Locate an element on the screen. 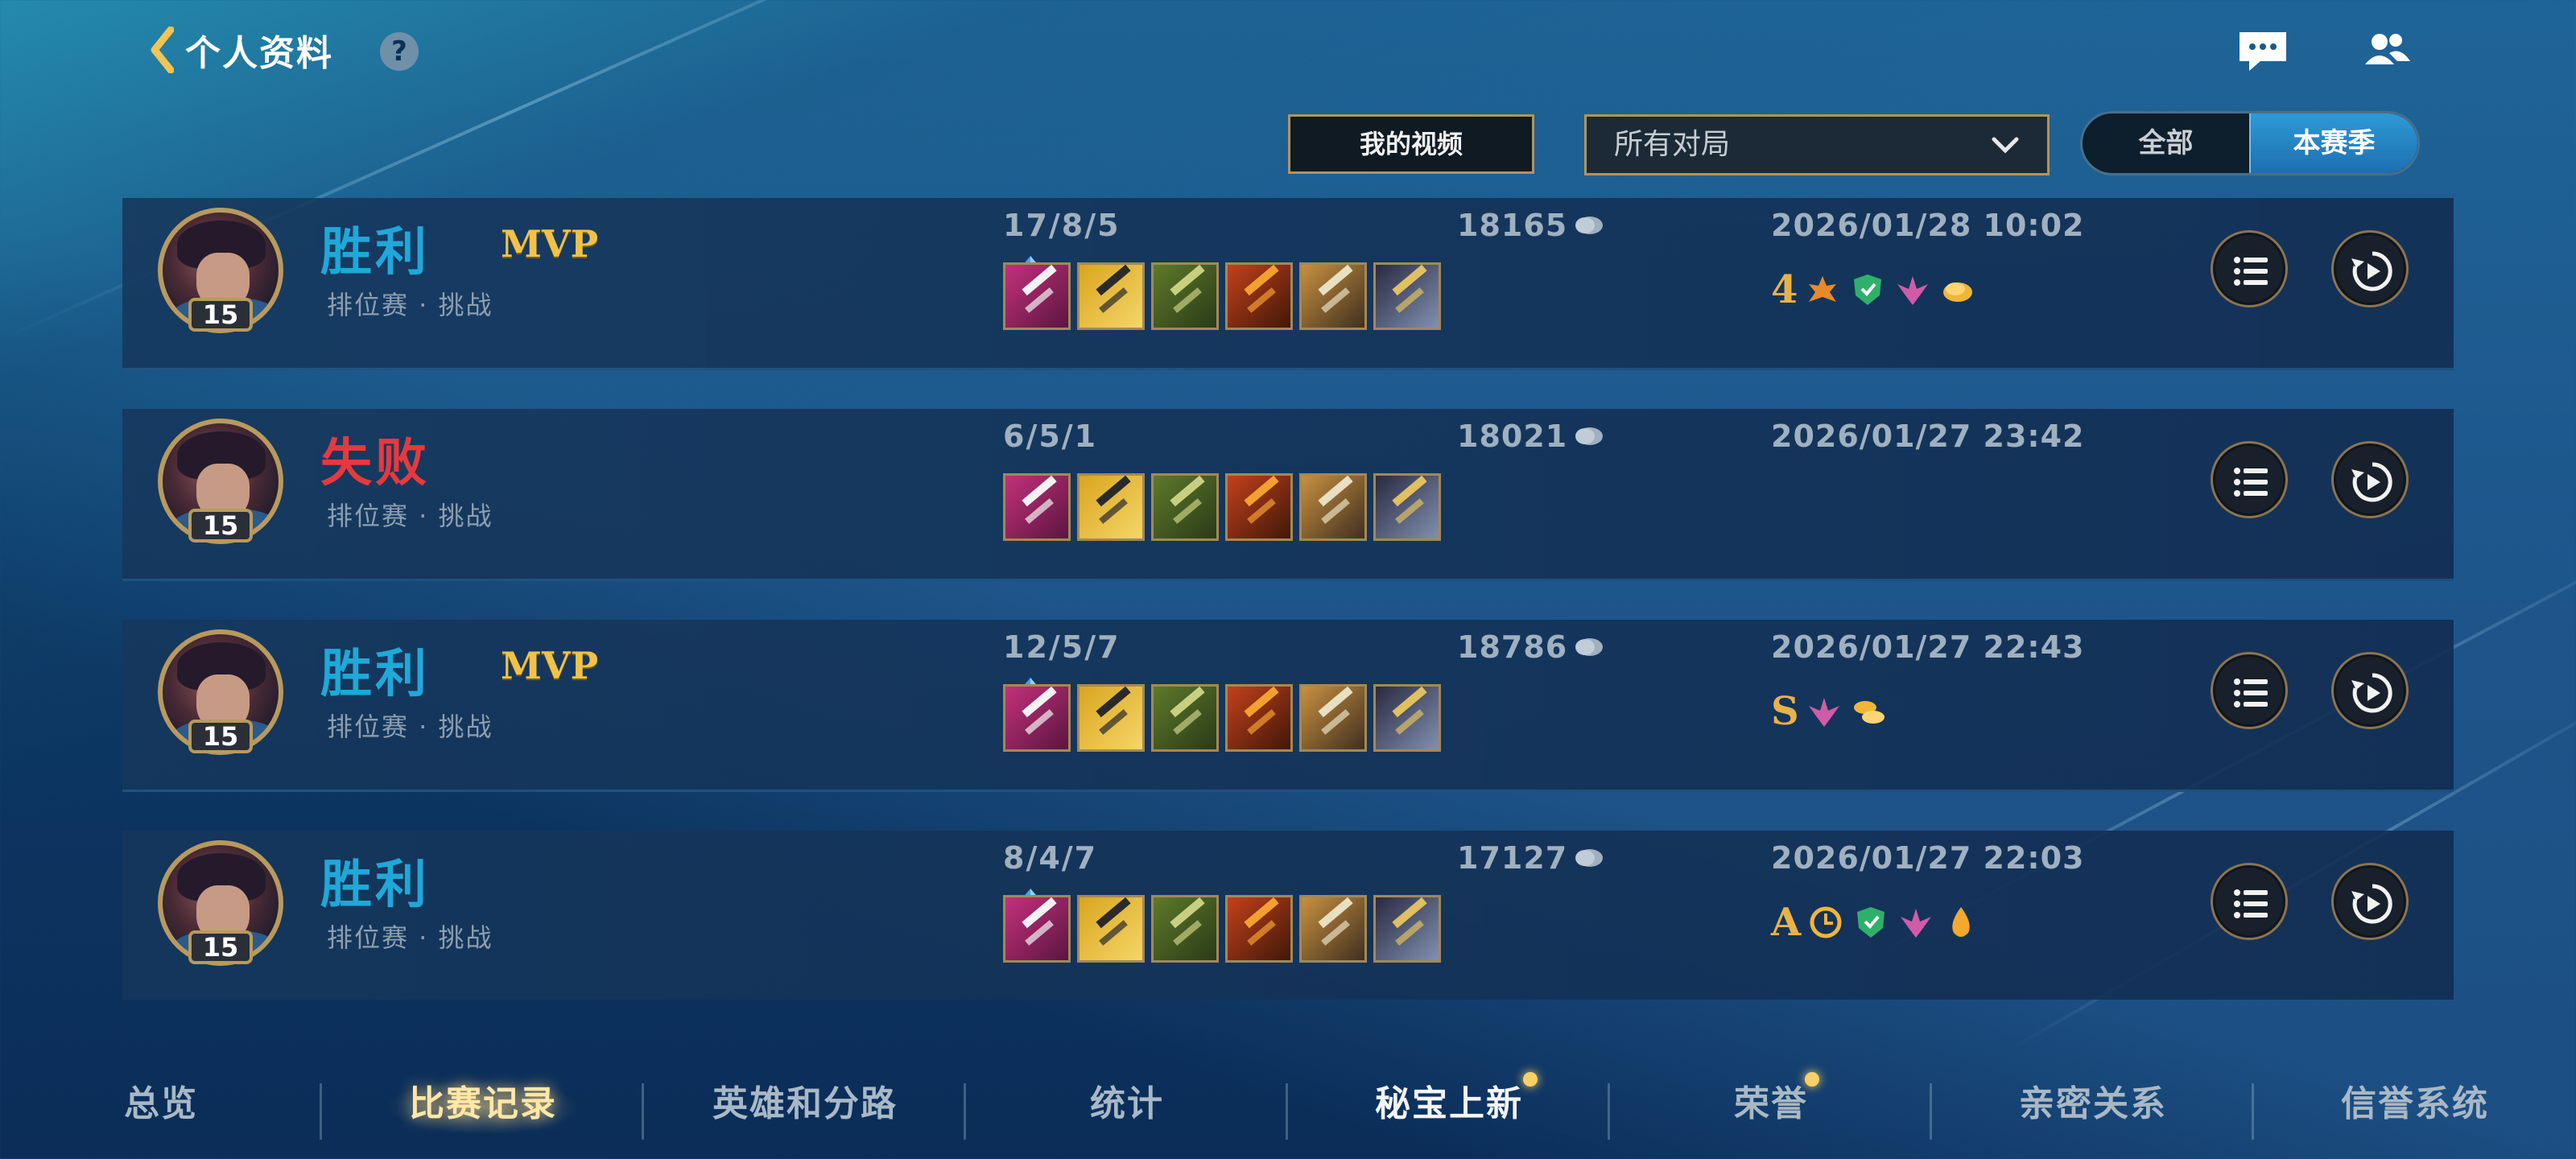  nav-tab-label: 英雄和分路 is located at coordinates (805, 1103).